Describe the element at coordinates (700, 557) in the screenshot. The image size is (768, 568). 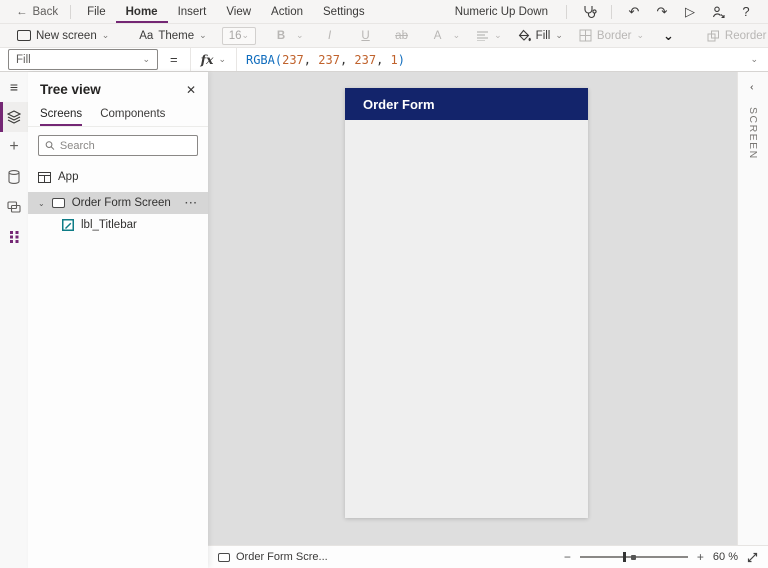
I see `zoom-in-button: +` at that location.